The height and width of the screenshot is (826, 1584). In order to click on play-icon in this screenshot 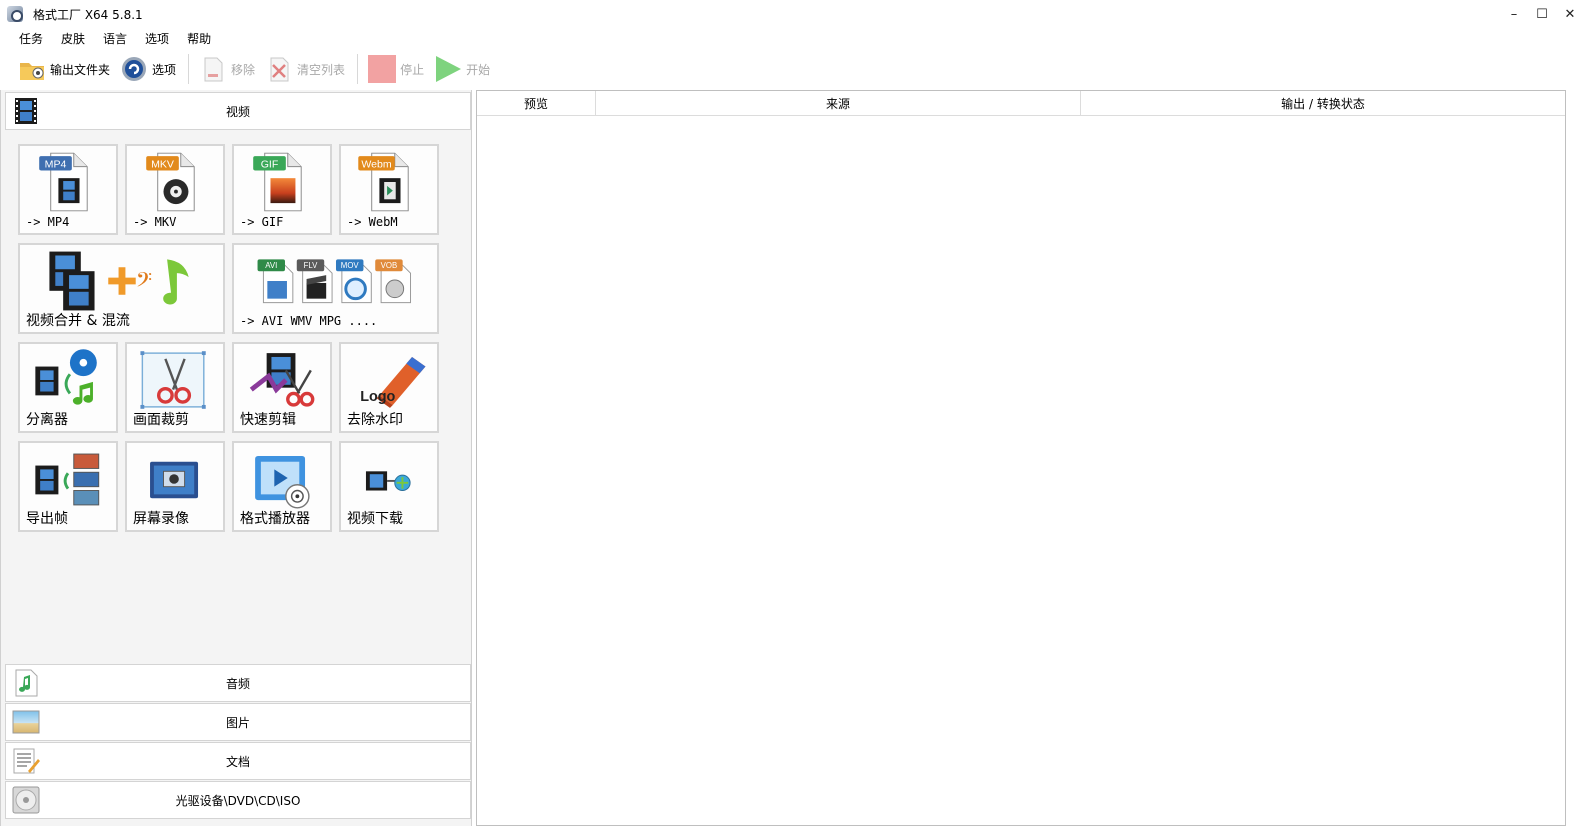, I will do `click(449, 69)`.